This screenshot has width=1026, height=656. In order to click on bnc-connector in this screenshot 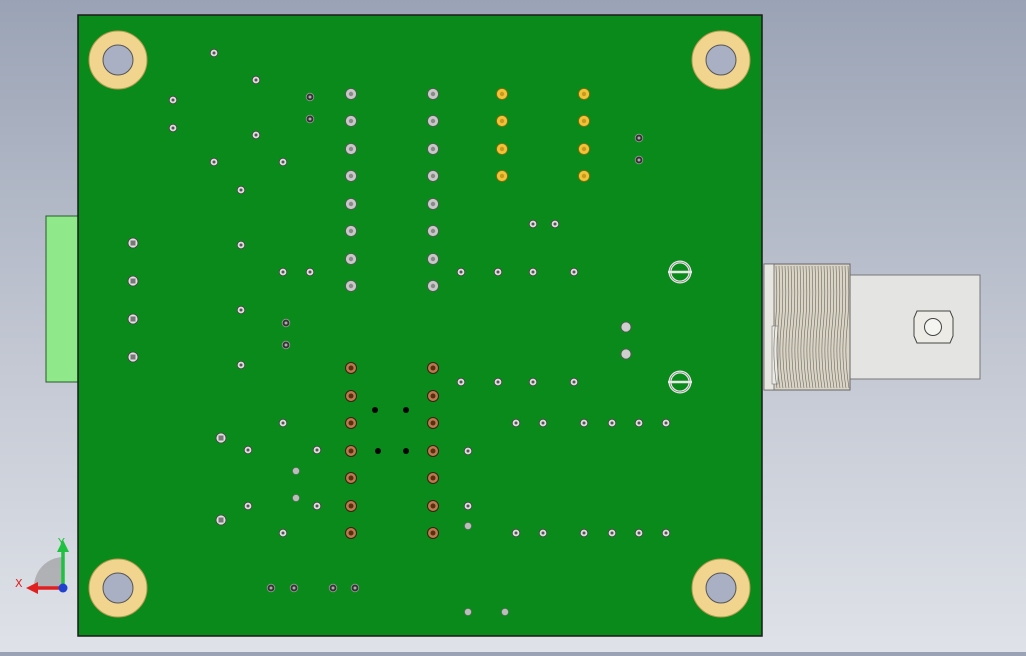, I will do `click(872, 327)`.